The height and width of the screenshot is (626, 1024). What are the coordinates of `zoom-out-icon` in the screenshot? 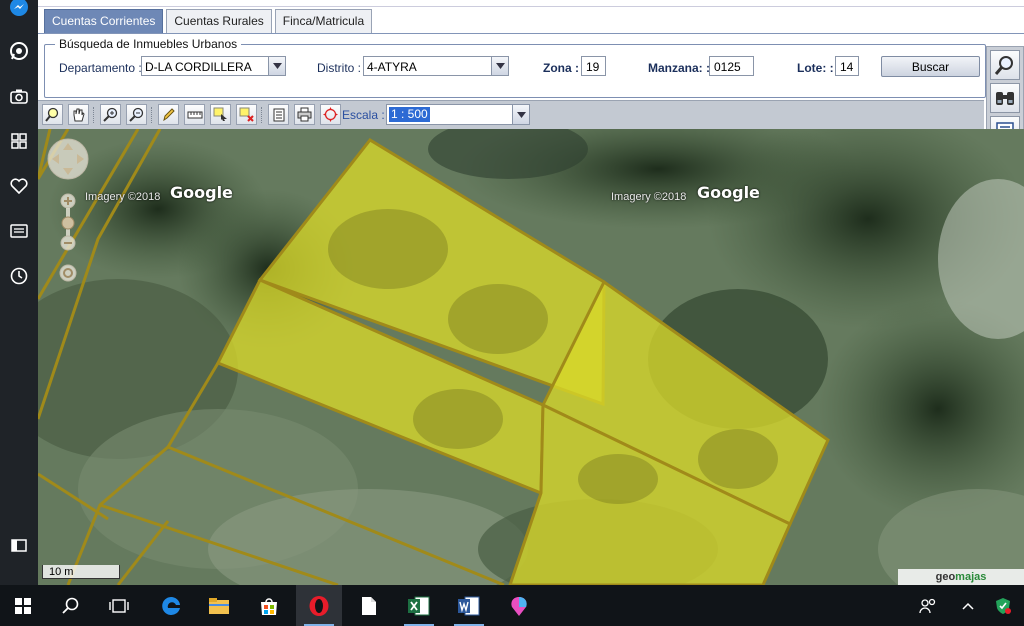 It's located at (136, 114).